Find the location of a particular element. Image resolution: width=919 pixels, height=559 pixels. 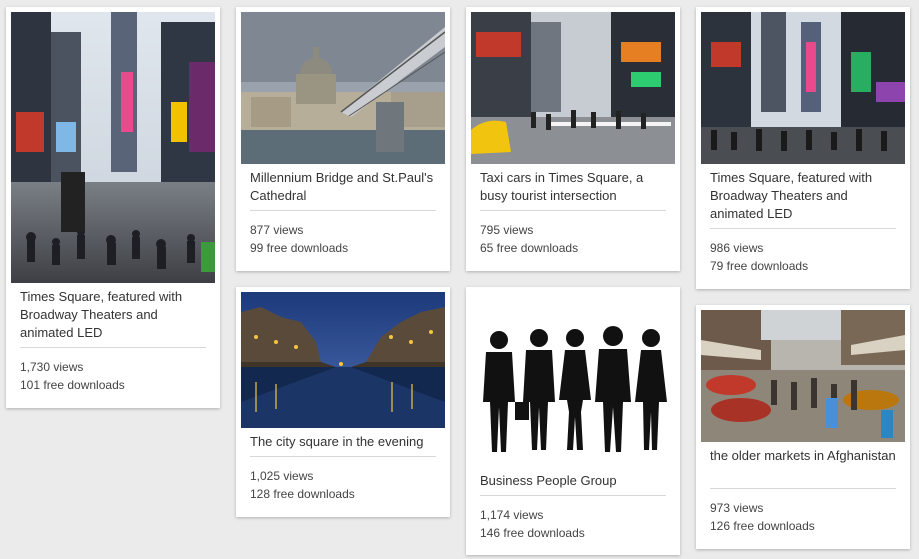

card-views: 1,174 views is located at coordinates (512, 515).